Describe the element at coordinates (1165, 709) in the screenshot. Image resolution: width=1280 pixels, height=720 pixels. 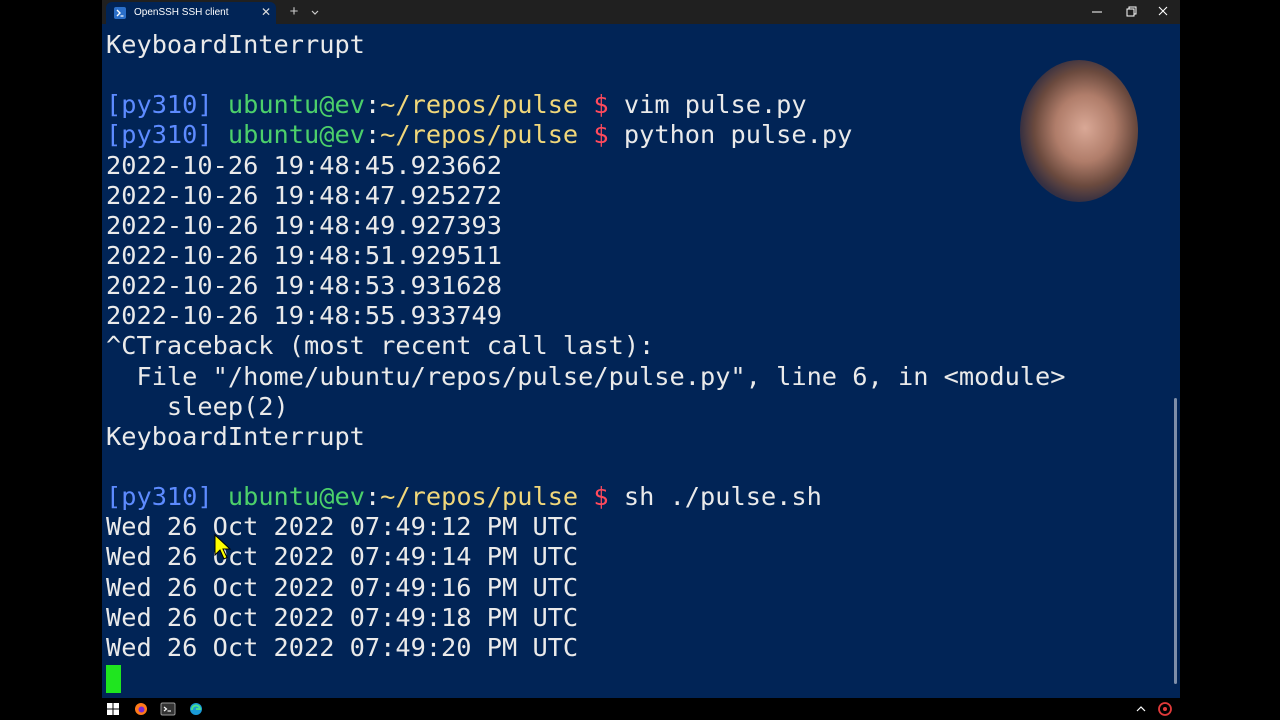
I see `tray-app-icon` at that location.